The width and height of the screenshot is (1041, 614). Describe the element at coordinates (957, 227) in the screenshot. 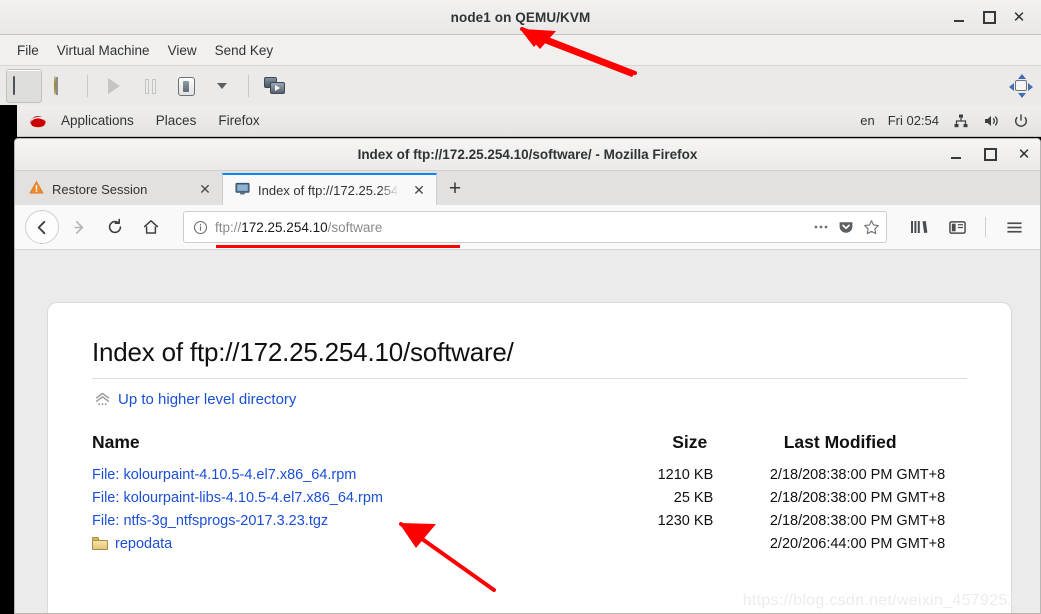

I see `sidebar-icon` at that location.